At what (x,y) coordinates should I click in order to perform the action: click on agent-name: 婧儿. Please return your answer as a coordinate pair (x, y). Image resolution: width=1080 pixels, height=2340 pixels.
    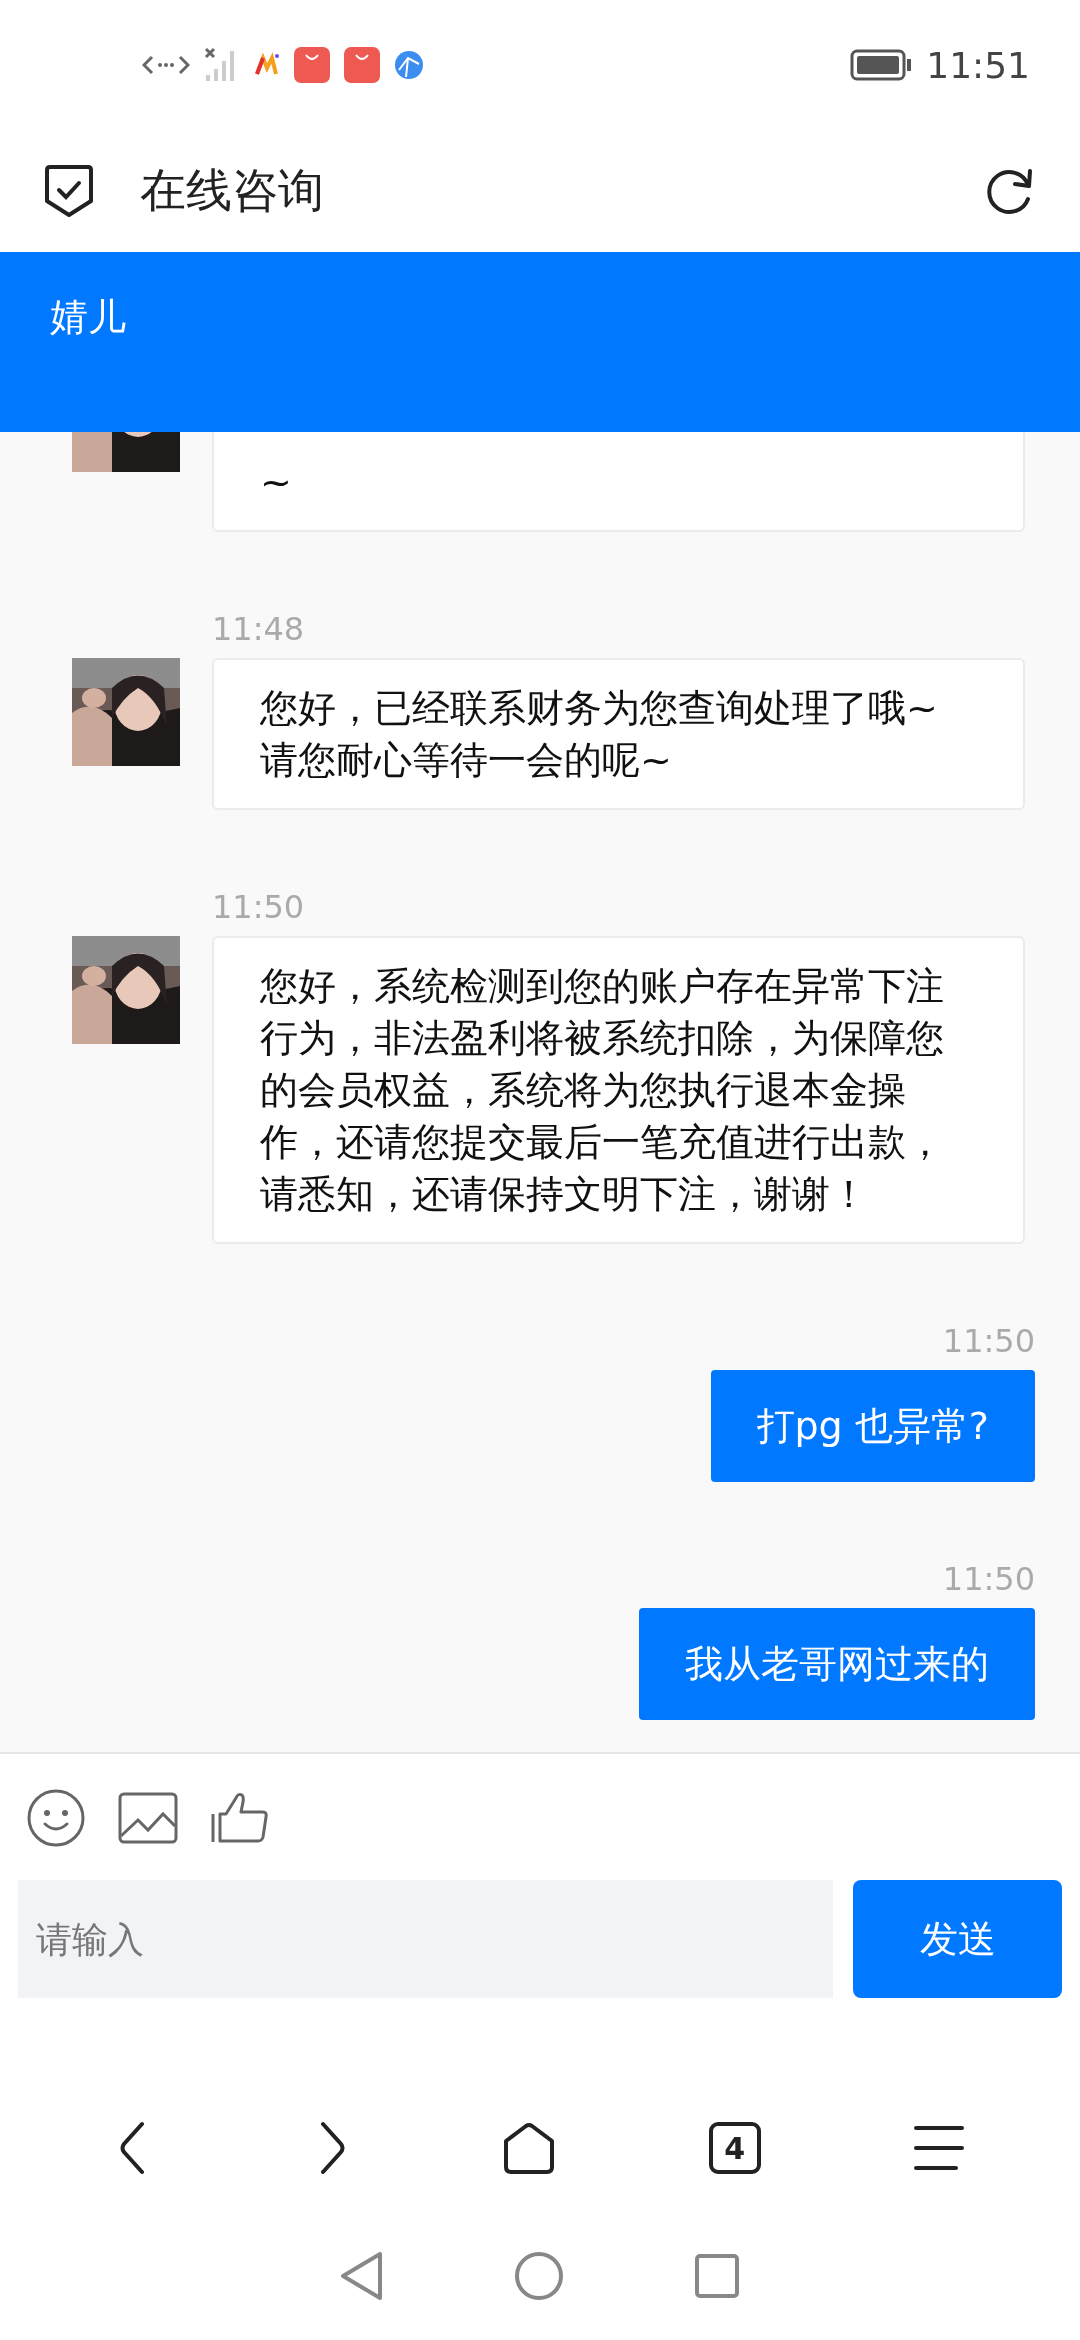
    Looking at the image, I should click on (88, 317).